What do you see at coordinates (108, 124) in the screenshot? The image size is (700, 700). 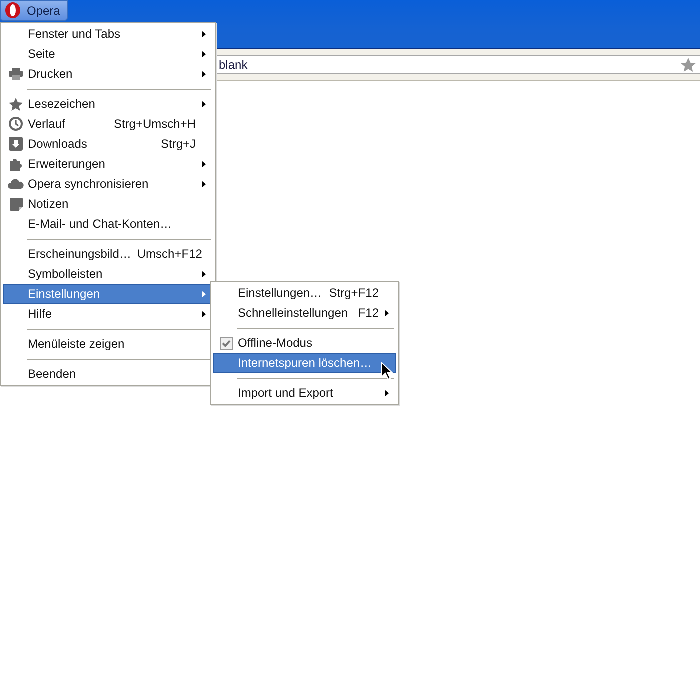 I see `menu-item: Verlauf Strg+Umsch+H` at bounding box center [108, 124].